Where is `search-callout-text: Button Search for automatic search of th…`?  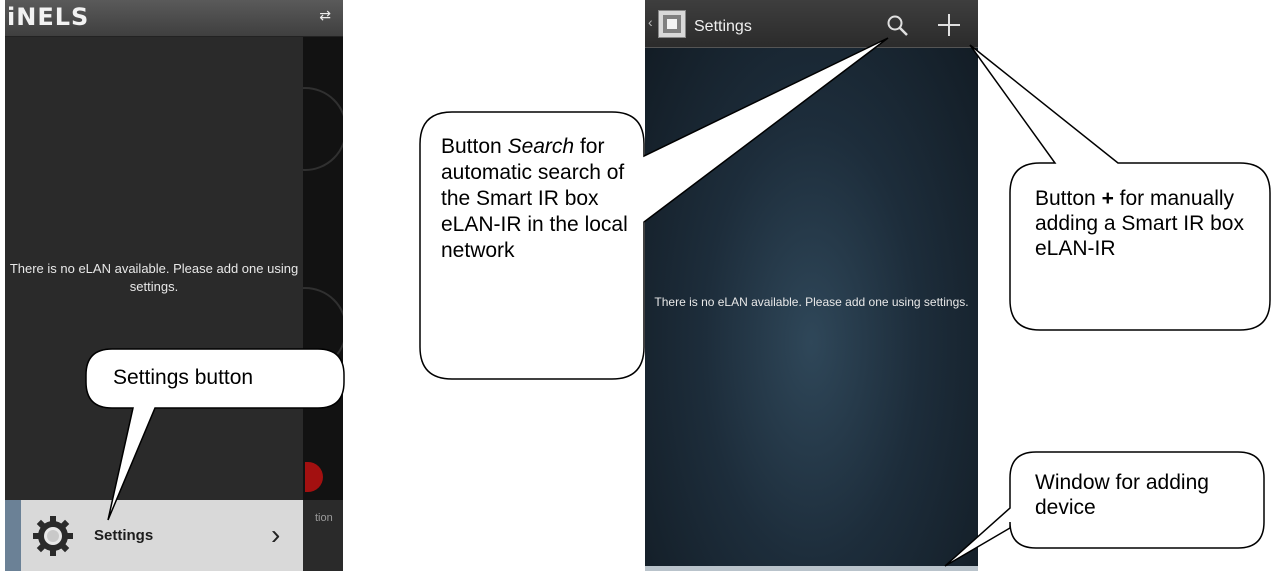
search-callout-text: Button Search for automatic search of th… is located at coordinates (536, 199).